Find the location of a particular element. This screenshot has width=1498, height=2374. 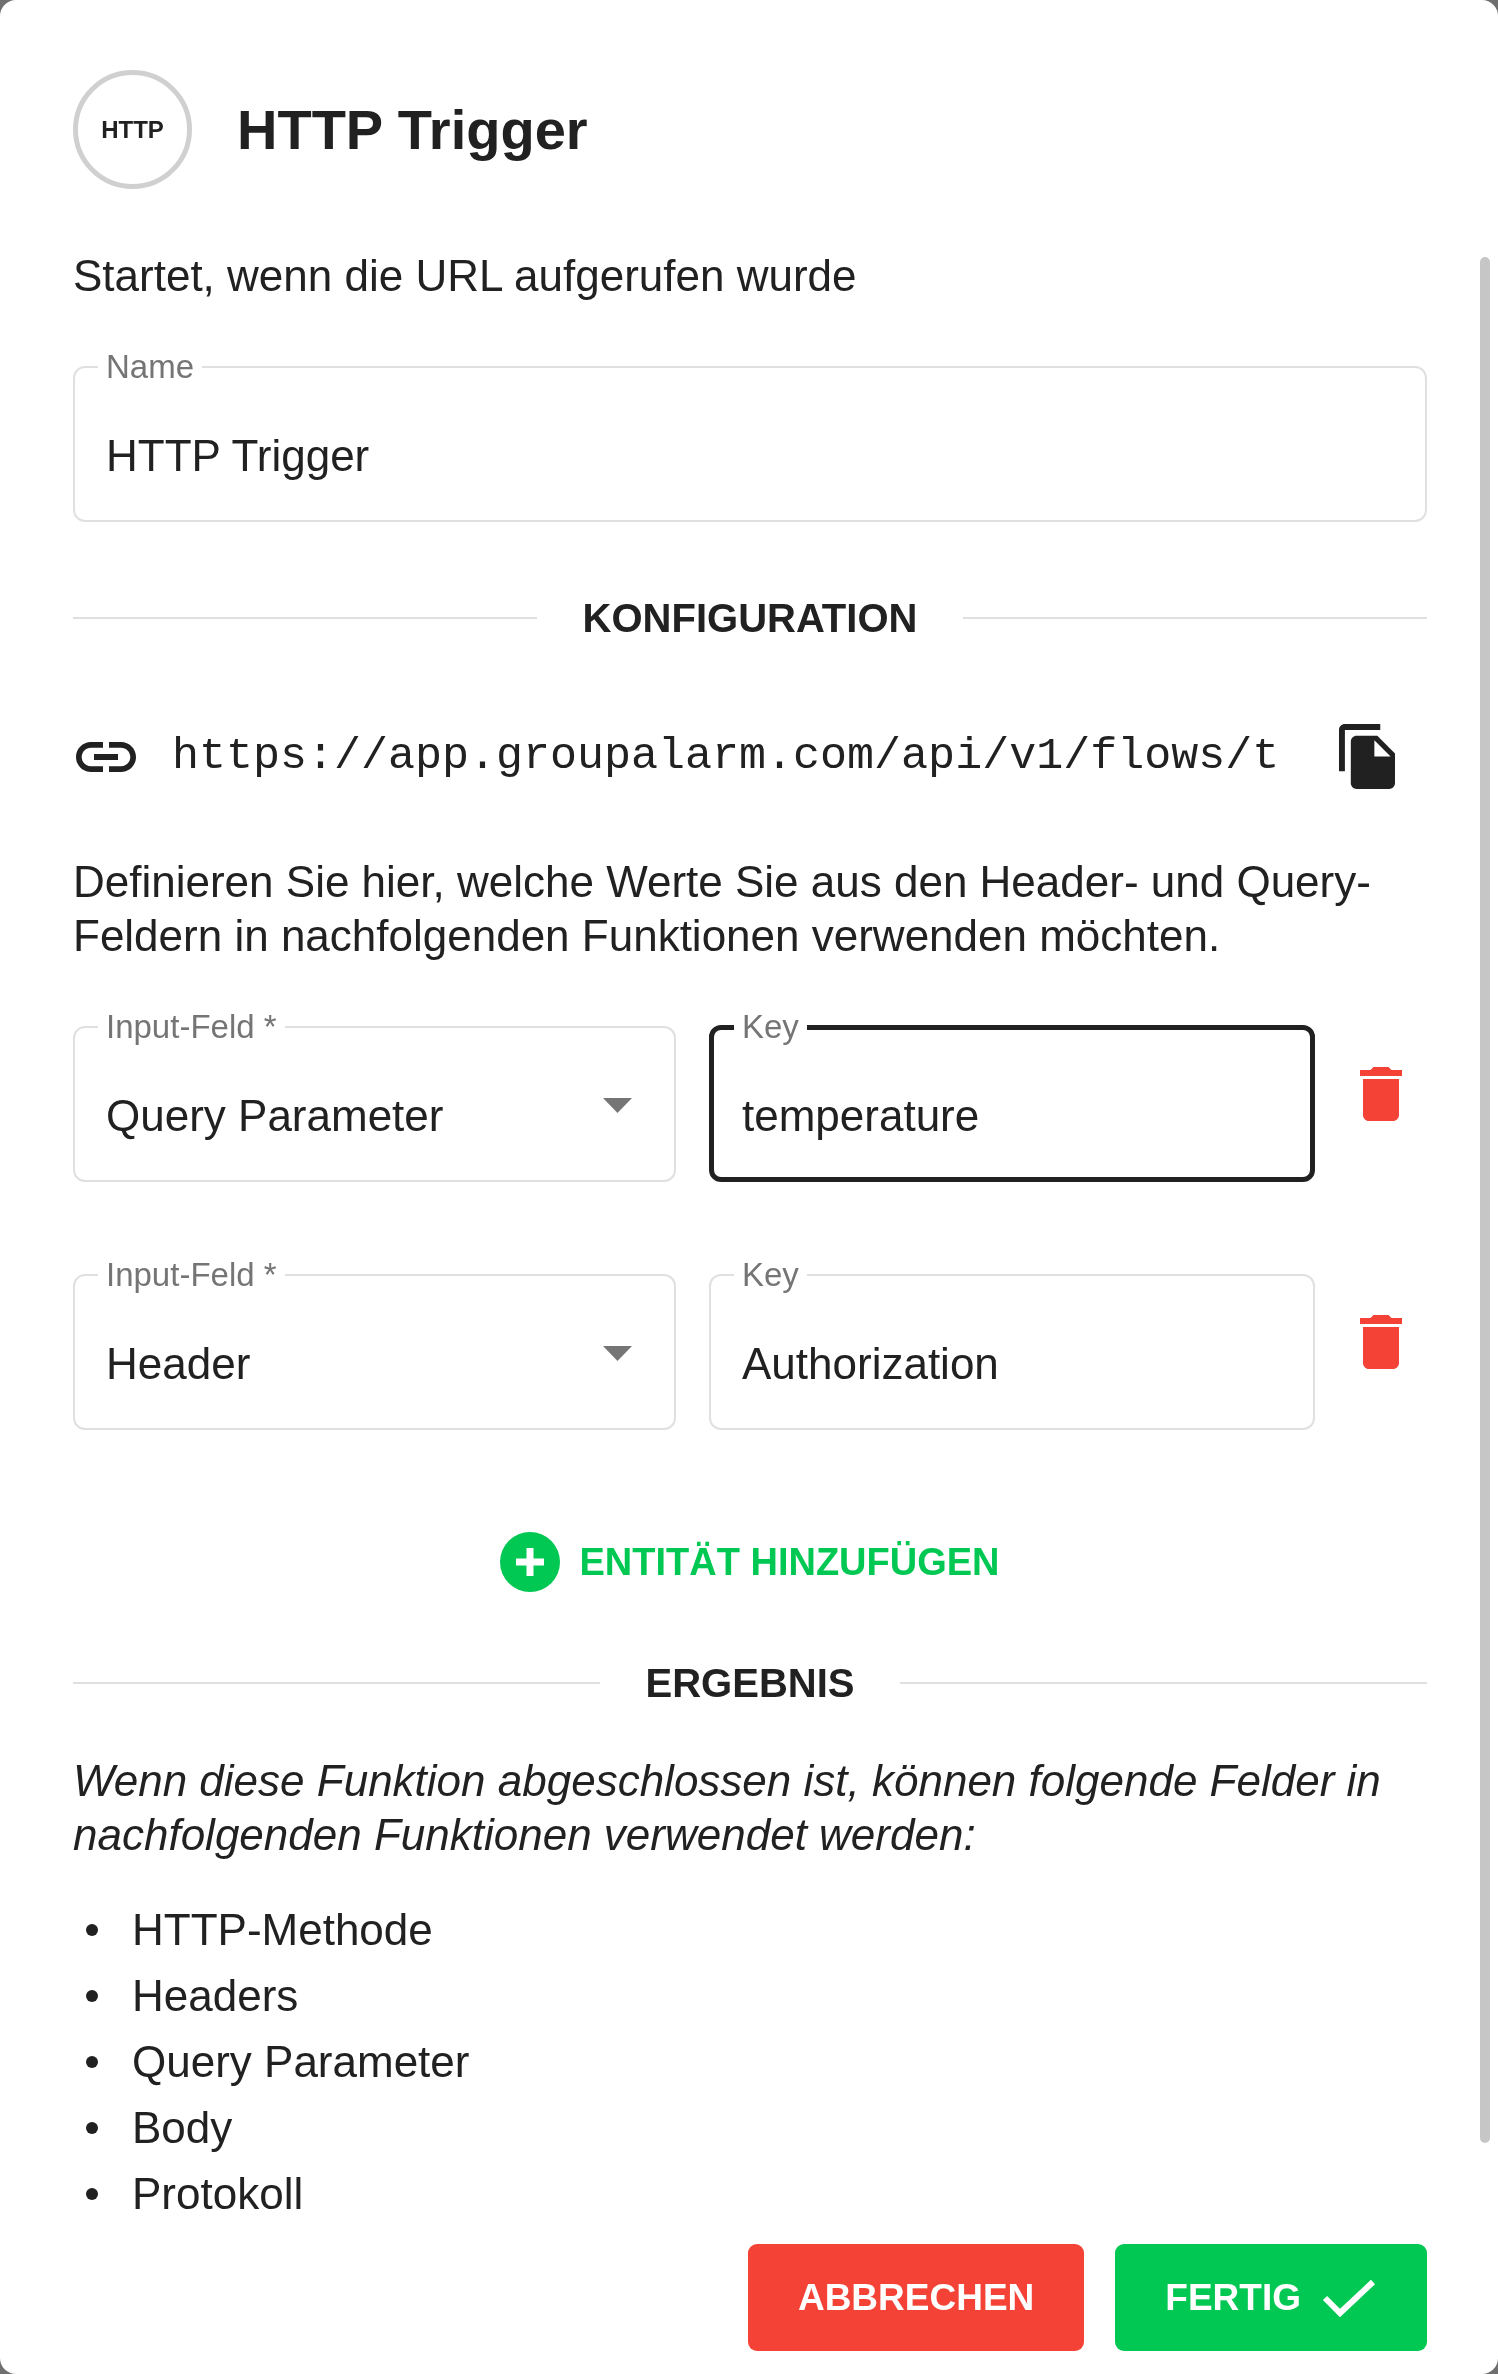

result-field-text: Headers is located at coordinates (215, 1996).